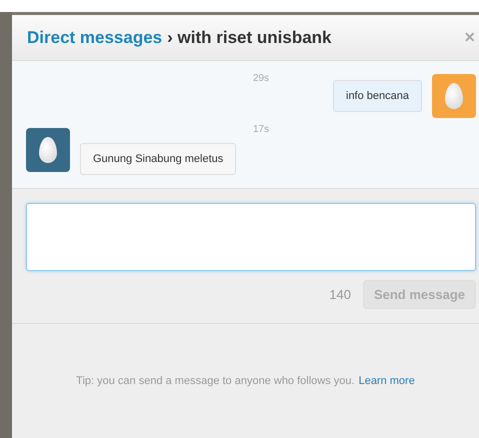 This screenshot has width=479, height=438. I want to click on message-field, so click(251, 236).